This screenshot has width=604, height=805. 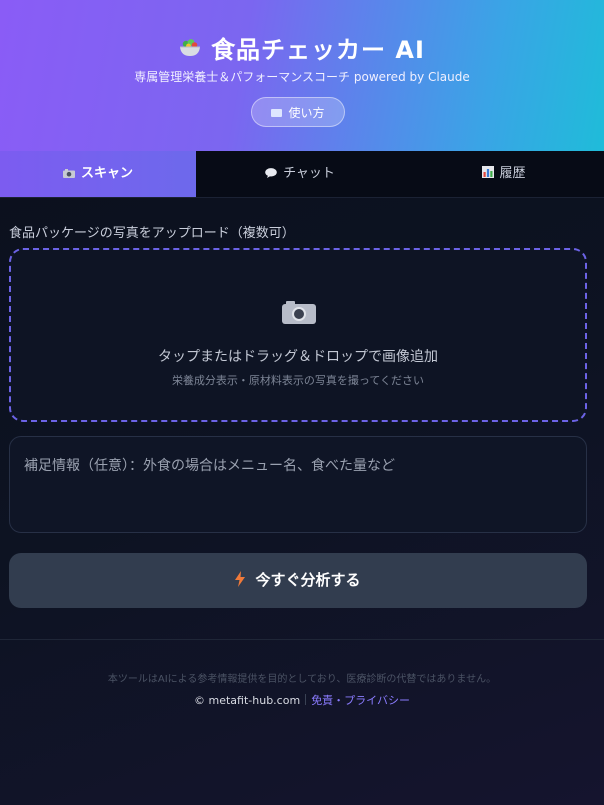 I want to click on tab-scan-label: スキャン, so click(x=106, y=173).